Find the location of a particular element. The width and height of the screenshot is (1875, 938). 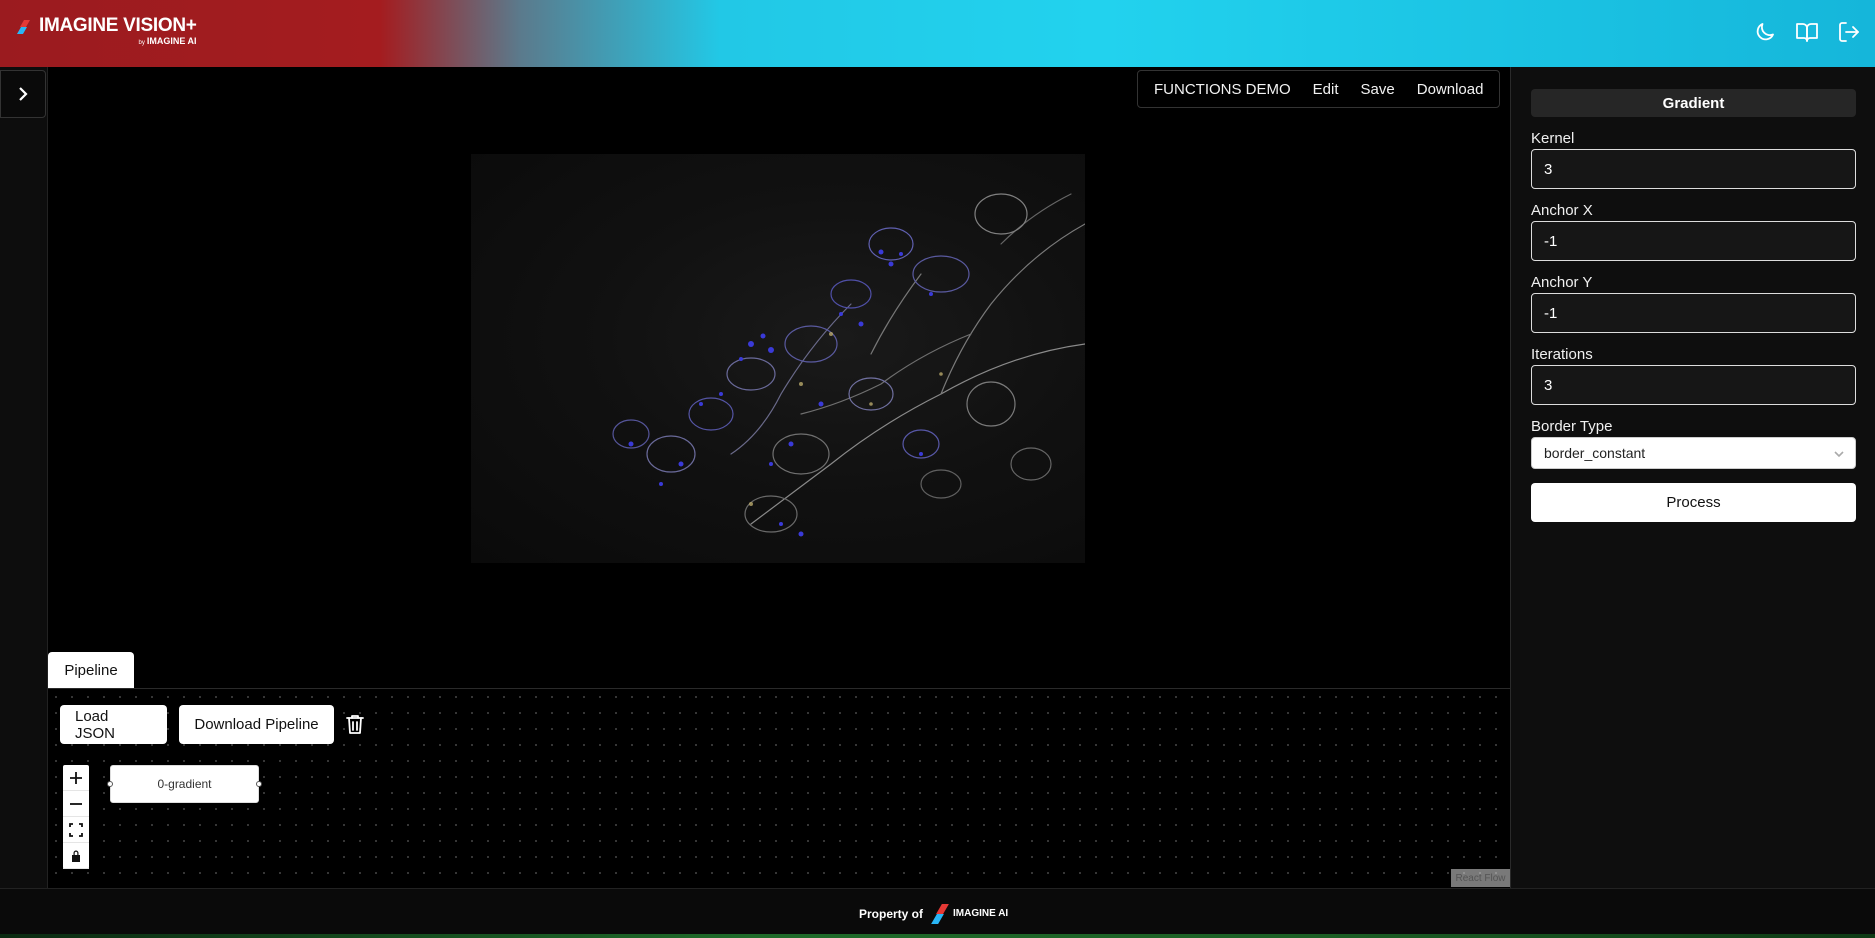

fit-view-icon is located at coordinates (76, 829).